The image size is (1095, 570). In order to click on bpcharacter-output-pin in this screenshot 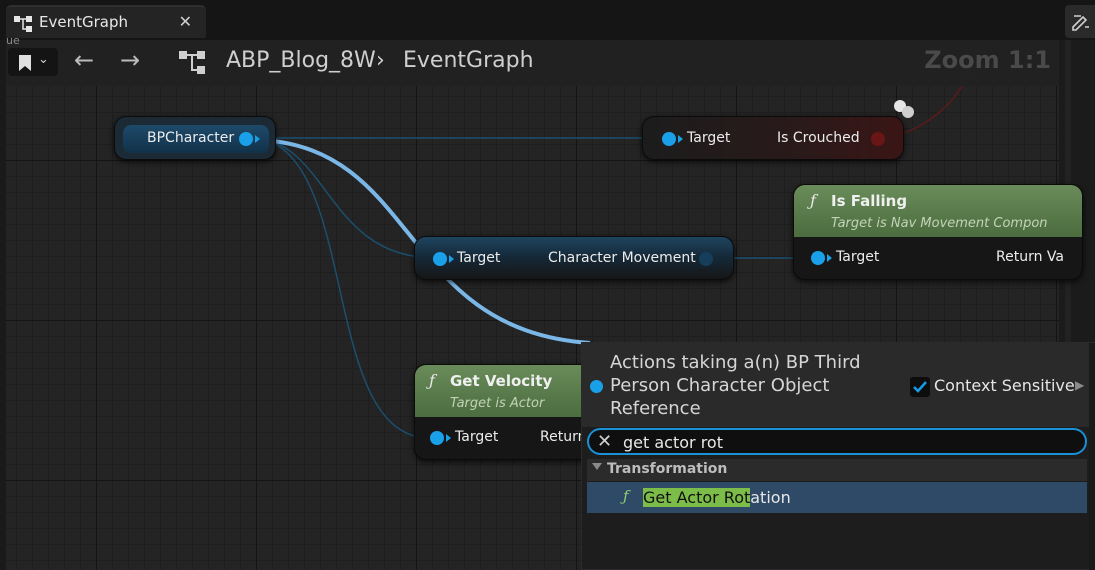, I will do `click(246, 139)`.